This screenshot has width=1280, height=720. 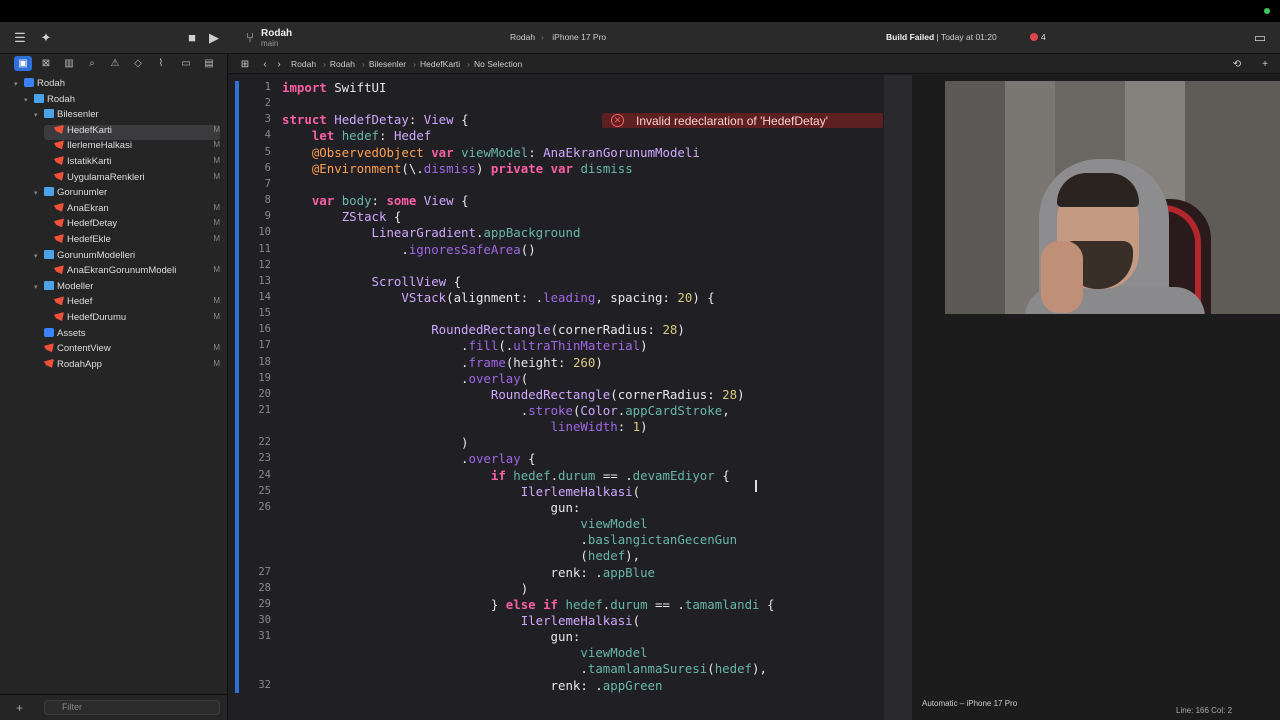 What do you see at coordinates (80, 302) in the screenshot?
I see `file-tree-label: Hedef` at bounding box center [80, 302].